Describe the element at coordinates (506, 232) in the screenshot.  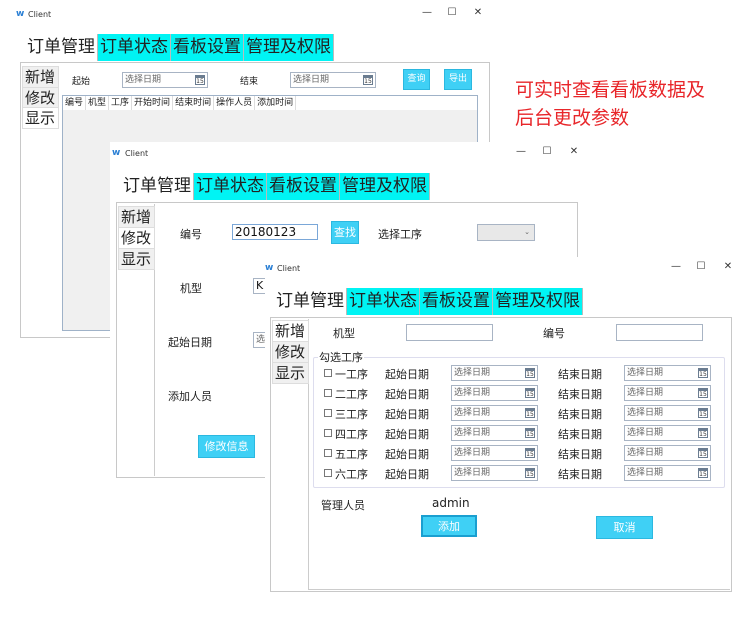
I see `process-select: ⌄` at that location.